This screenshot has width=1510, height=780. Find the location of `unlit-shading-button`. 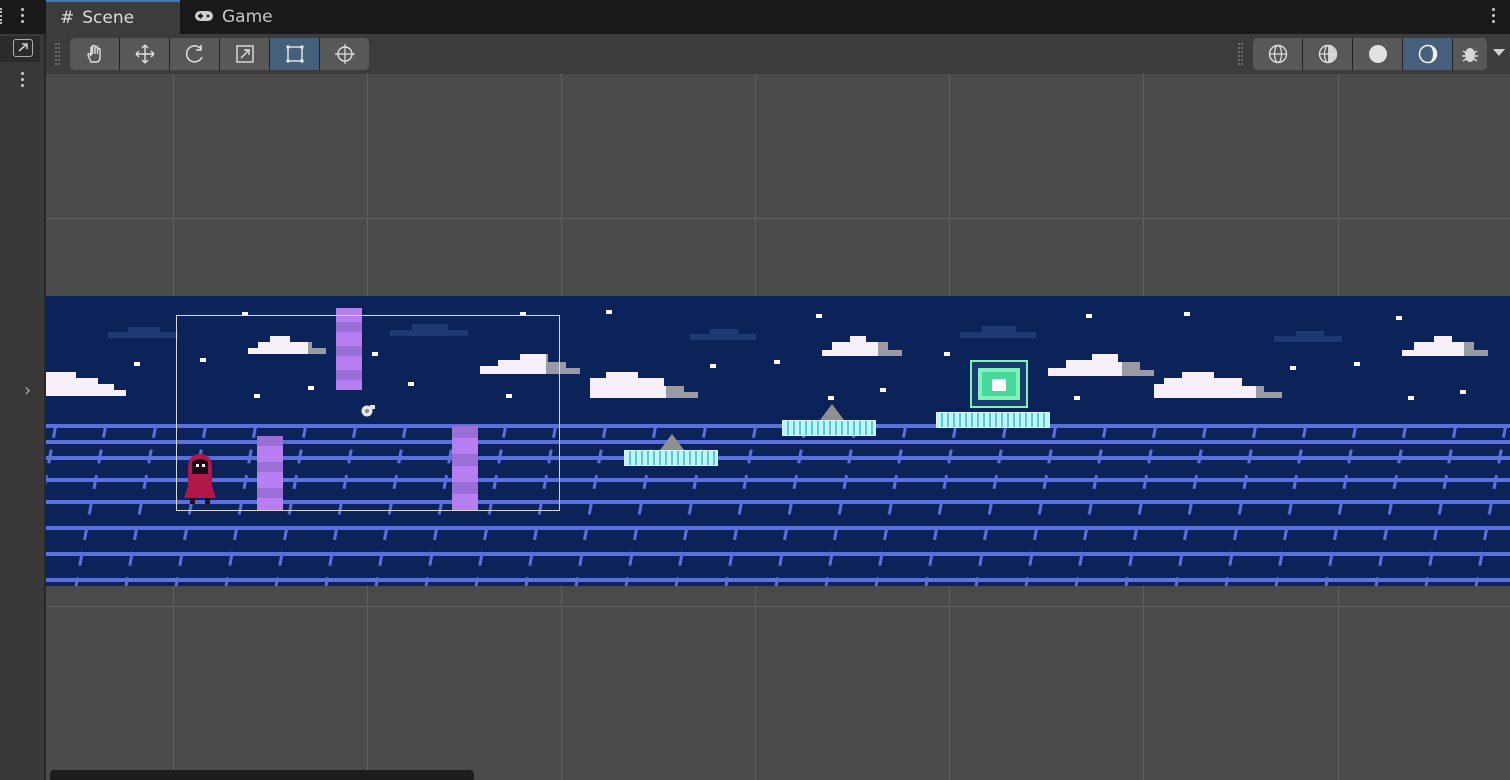

unlit-shading-button is located at coordinates (1427, 54).